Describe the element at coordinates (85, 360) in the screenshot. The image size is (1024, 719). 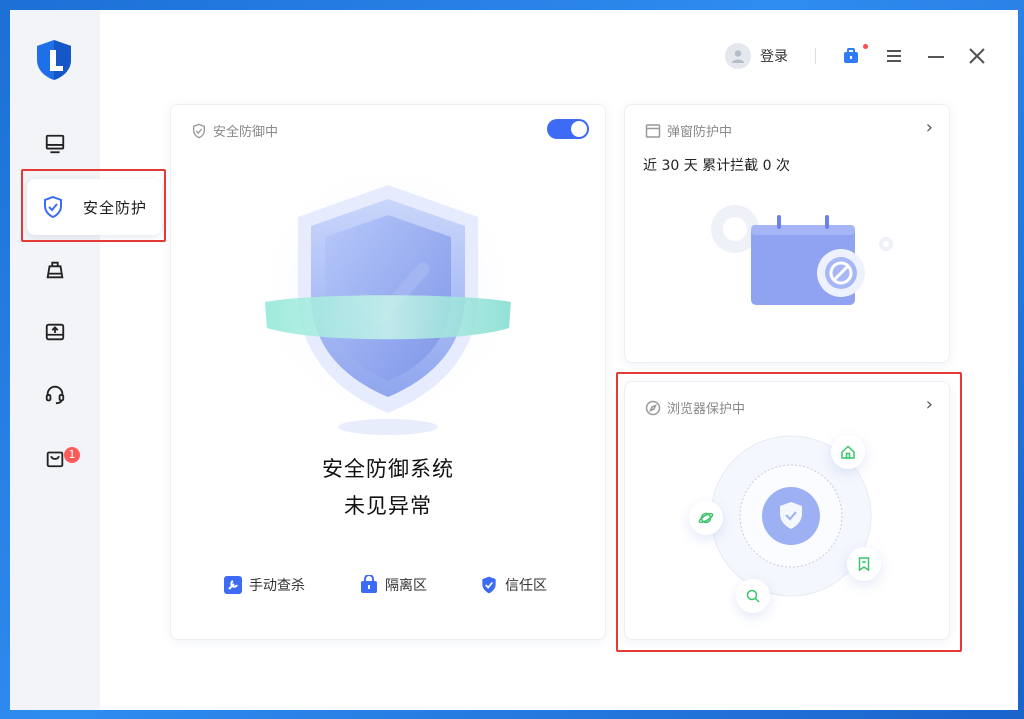
I see `sidebar: 安全防护 1` at that location.